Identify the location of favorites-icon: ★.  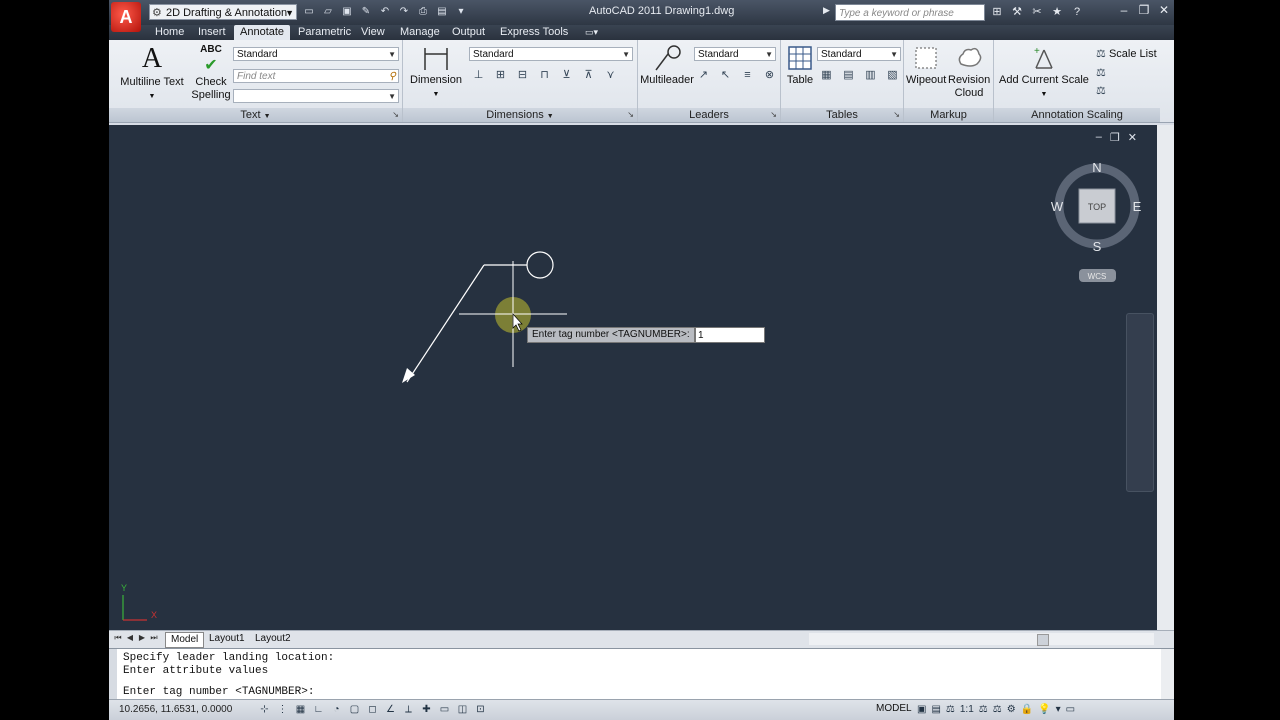
(1057, 12).